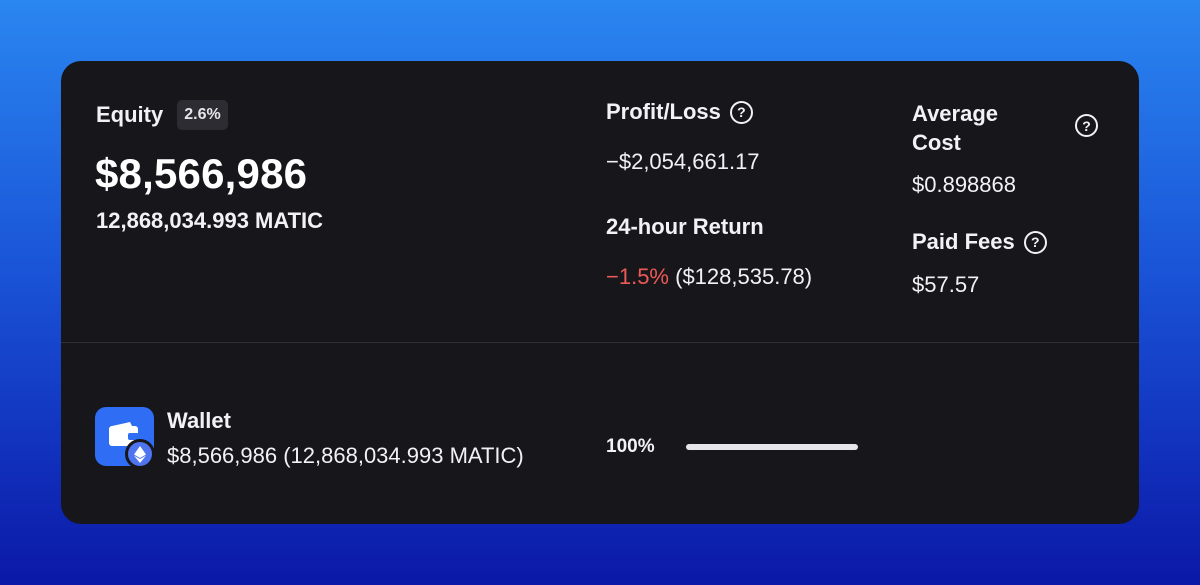  I want to click on equity-label: Equity, so click(130, 114).